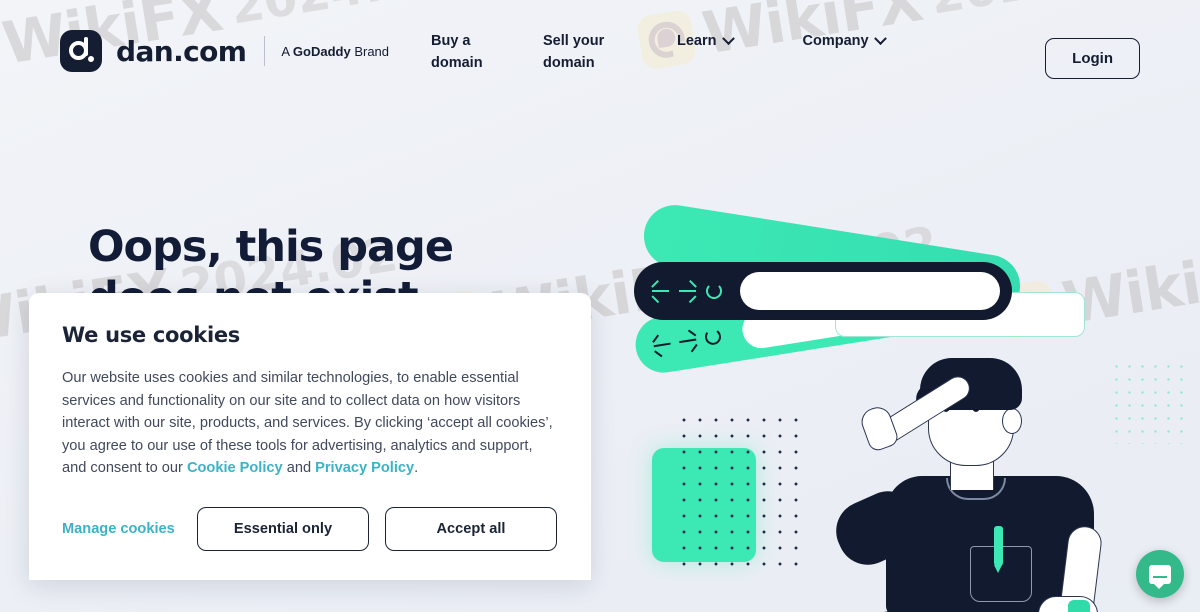 The height and width of the screenshot is (612, 1200). Describe the element at coordinates (738, 491) in the screenshot. I see `dot-grid-icon` at that location.